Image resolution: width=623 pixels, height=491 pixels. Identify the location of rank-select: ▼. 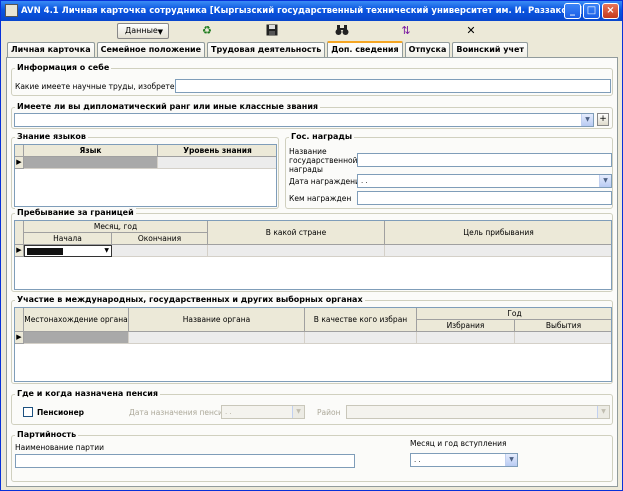
(304, 120).